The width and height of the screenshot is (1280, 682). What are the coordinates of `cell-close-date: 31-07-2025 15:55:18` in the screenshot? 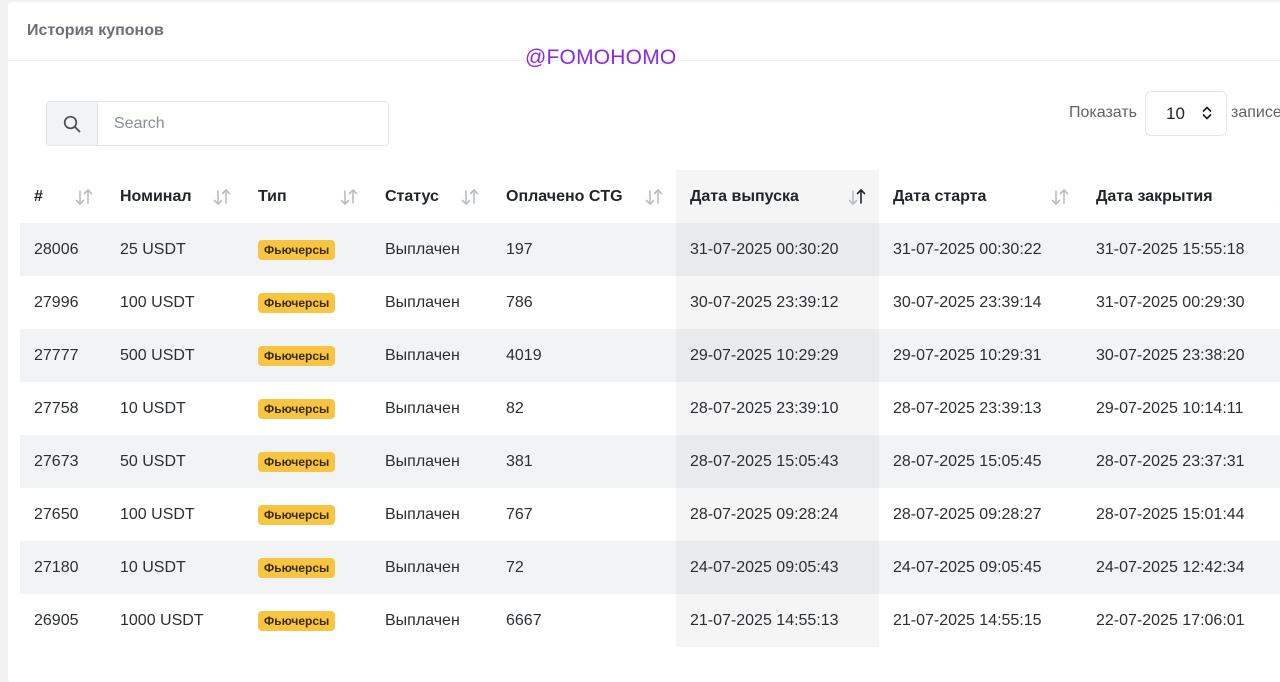 It's located at (1181, 249).